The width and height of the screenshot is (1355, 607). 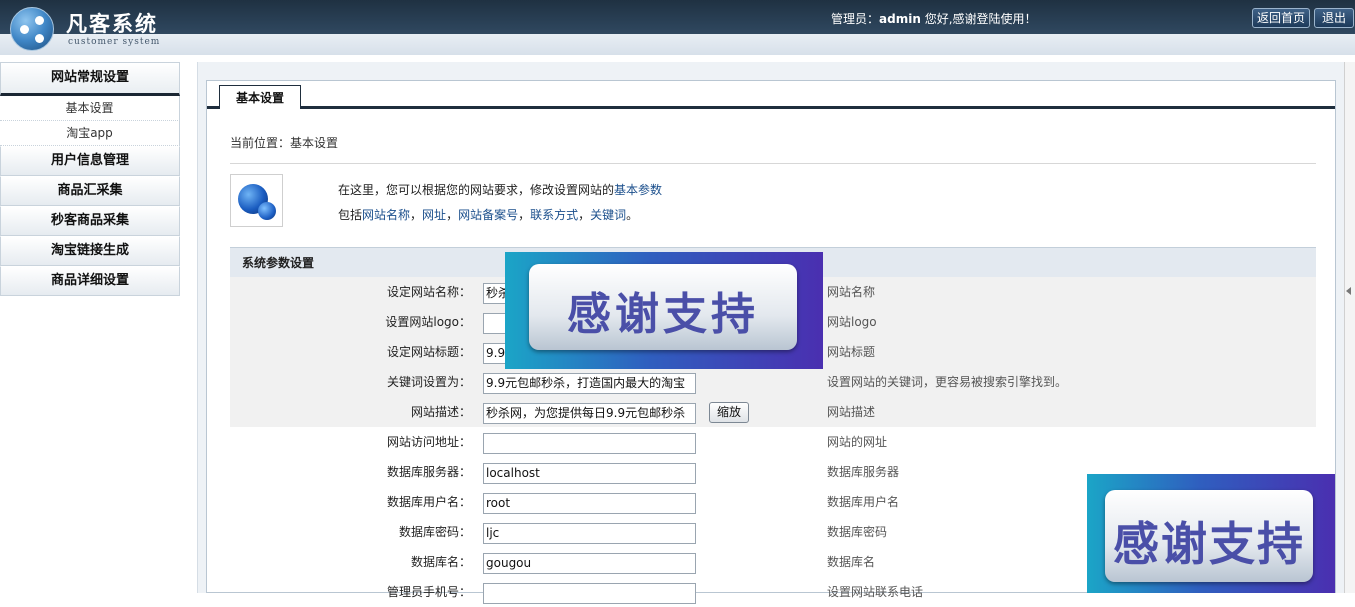 I want to click on sidebar-group-site-settings: 网站常规设置, so click(x=90, y=79).